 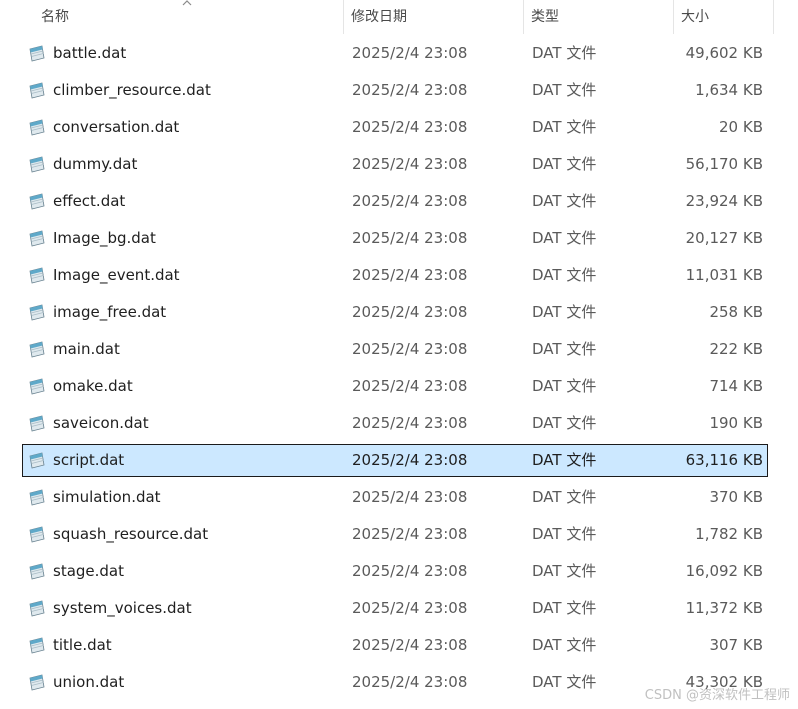 What do you see at coordinates (724, 238) in the screenshot?
I see `file-size: 20,127 KB` at bounding box center [724, 238].